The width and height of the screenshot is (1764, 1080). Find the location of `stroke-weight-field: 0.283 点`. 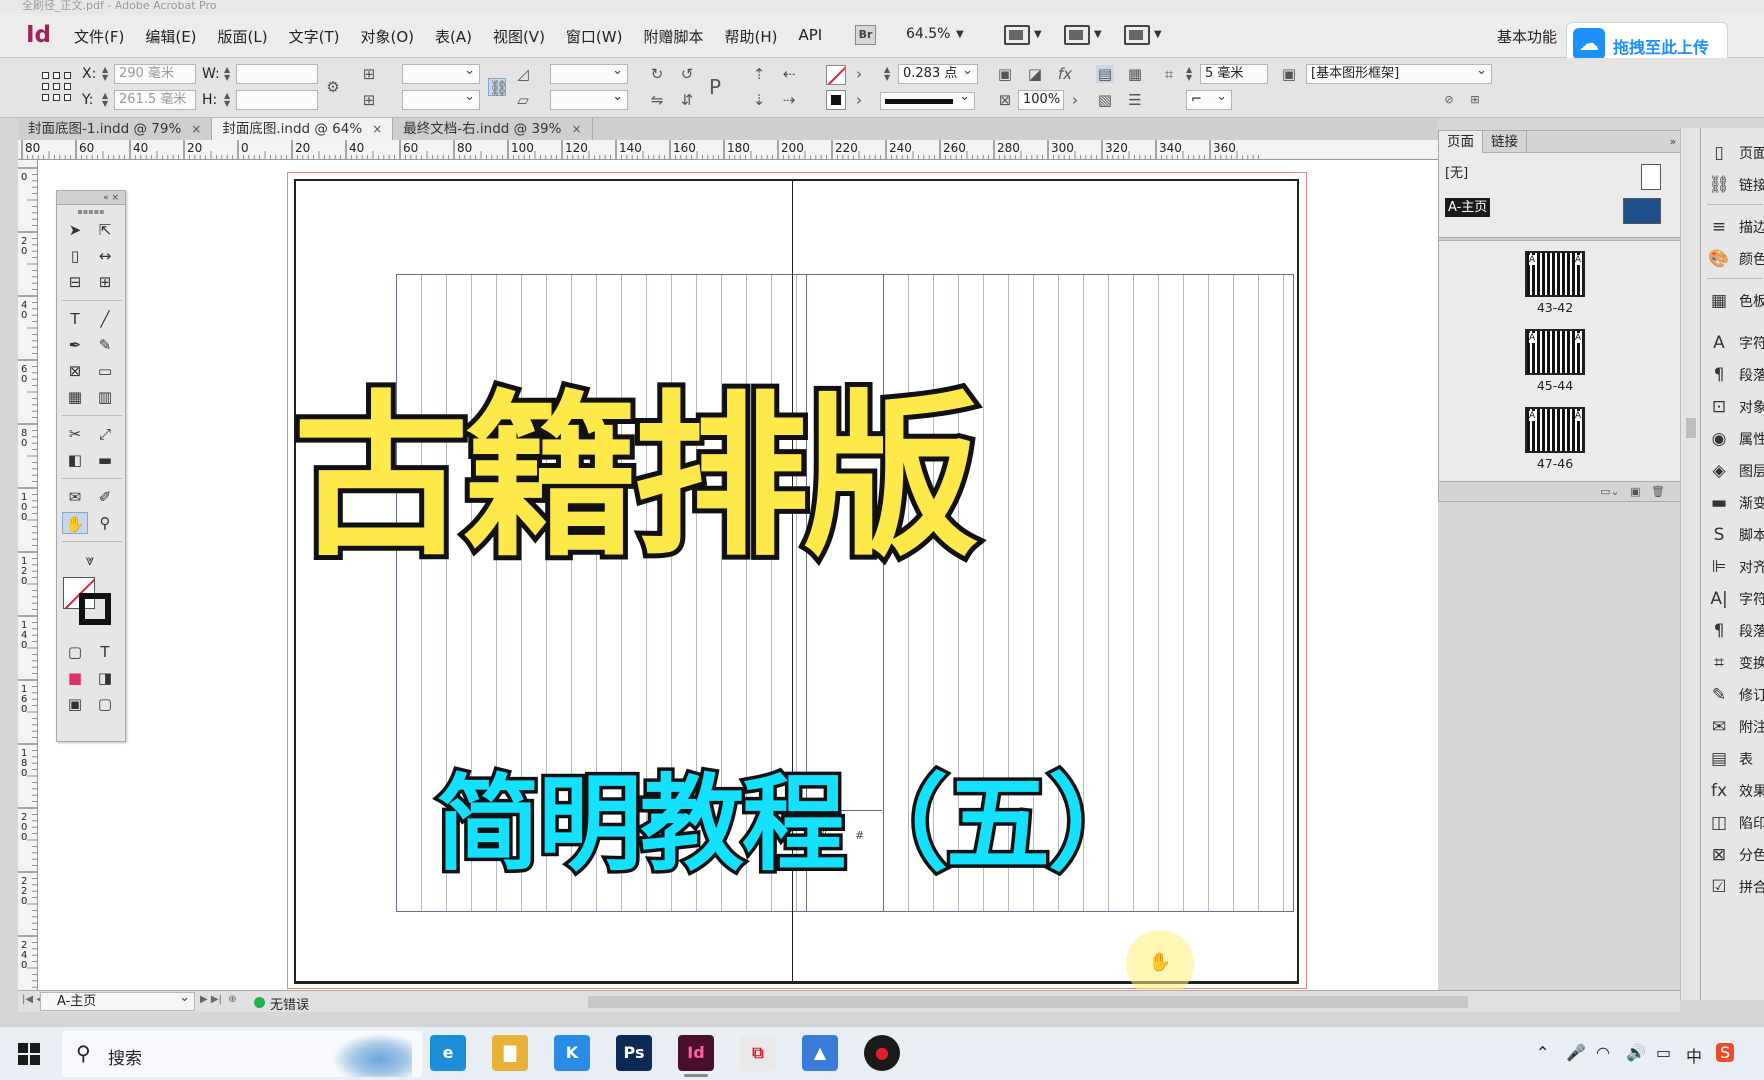

stroke-weight-field: 0.283 点 is located at coordinates (938, 73).